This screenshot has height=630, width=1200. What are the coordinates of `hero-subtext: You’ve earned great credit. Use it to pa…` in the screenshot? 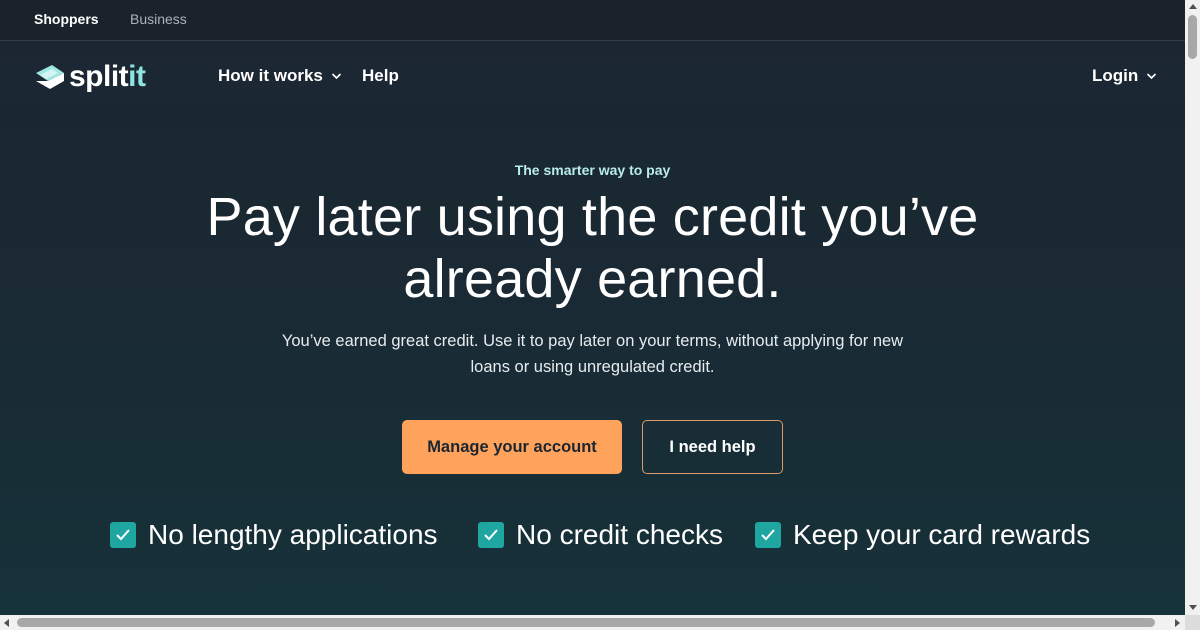 It's located at (592, 354).